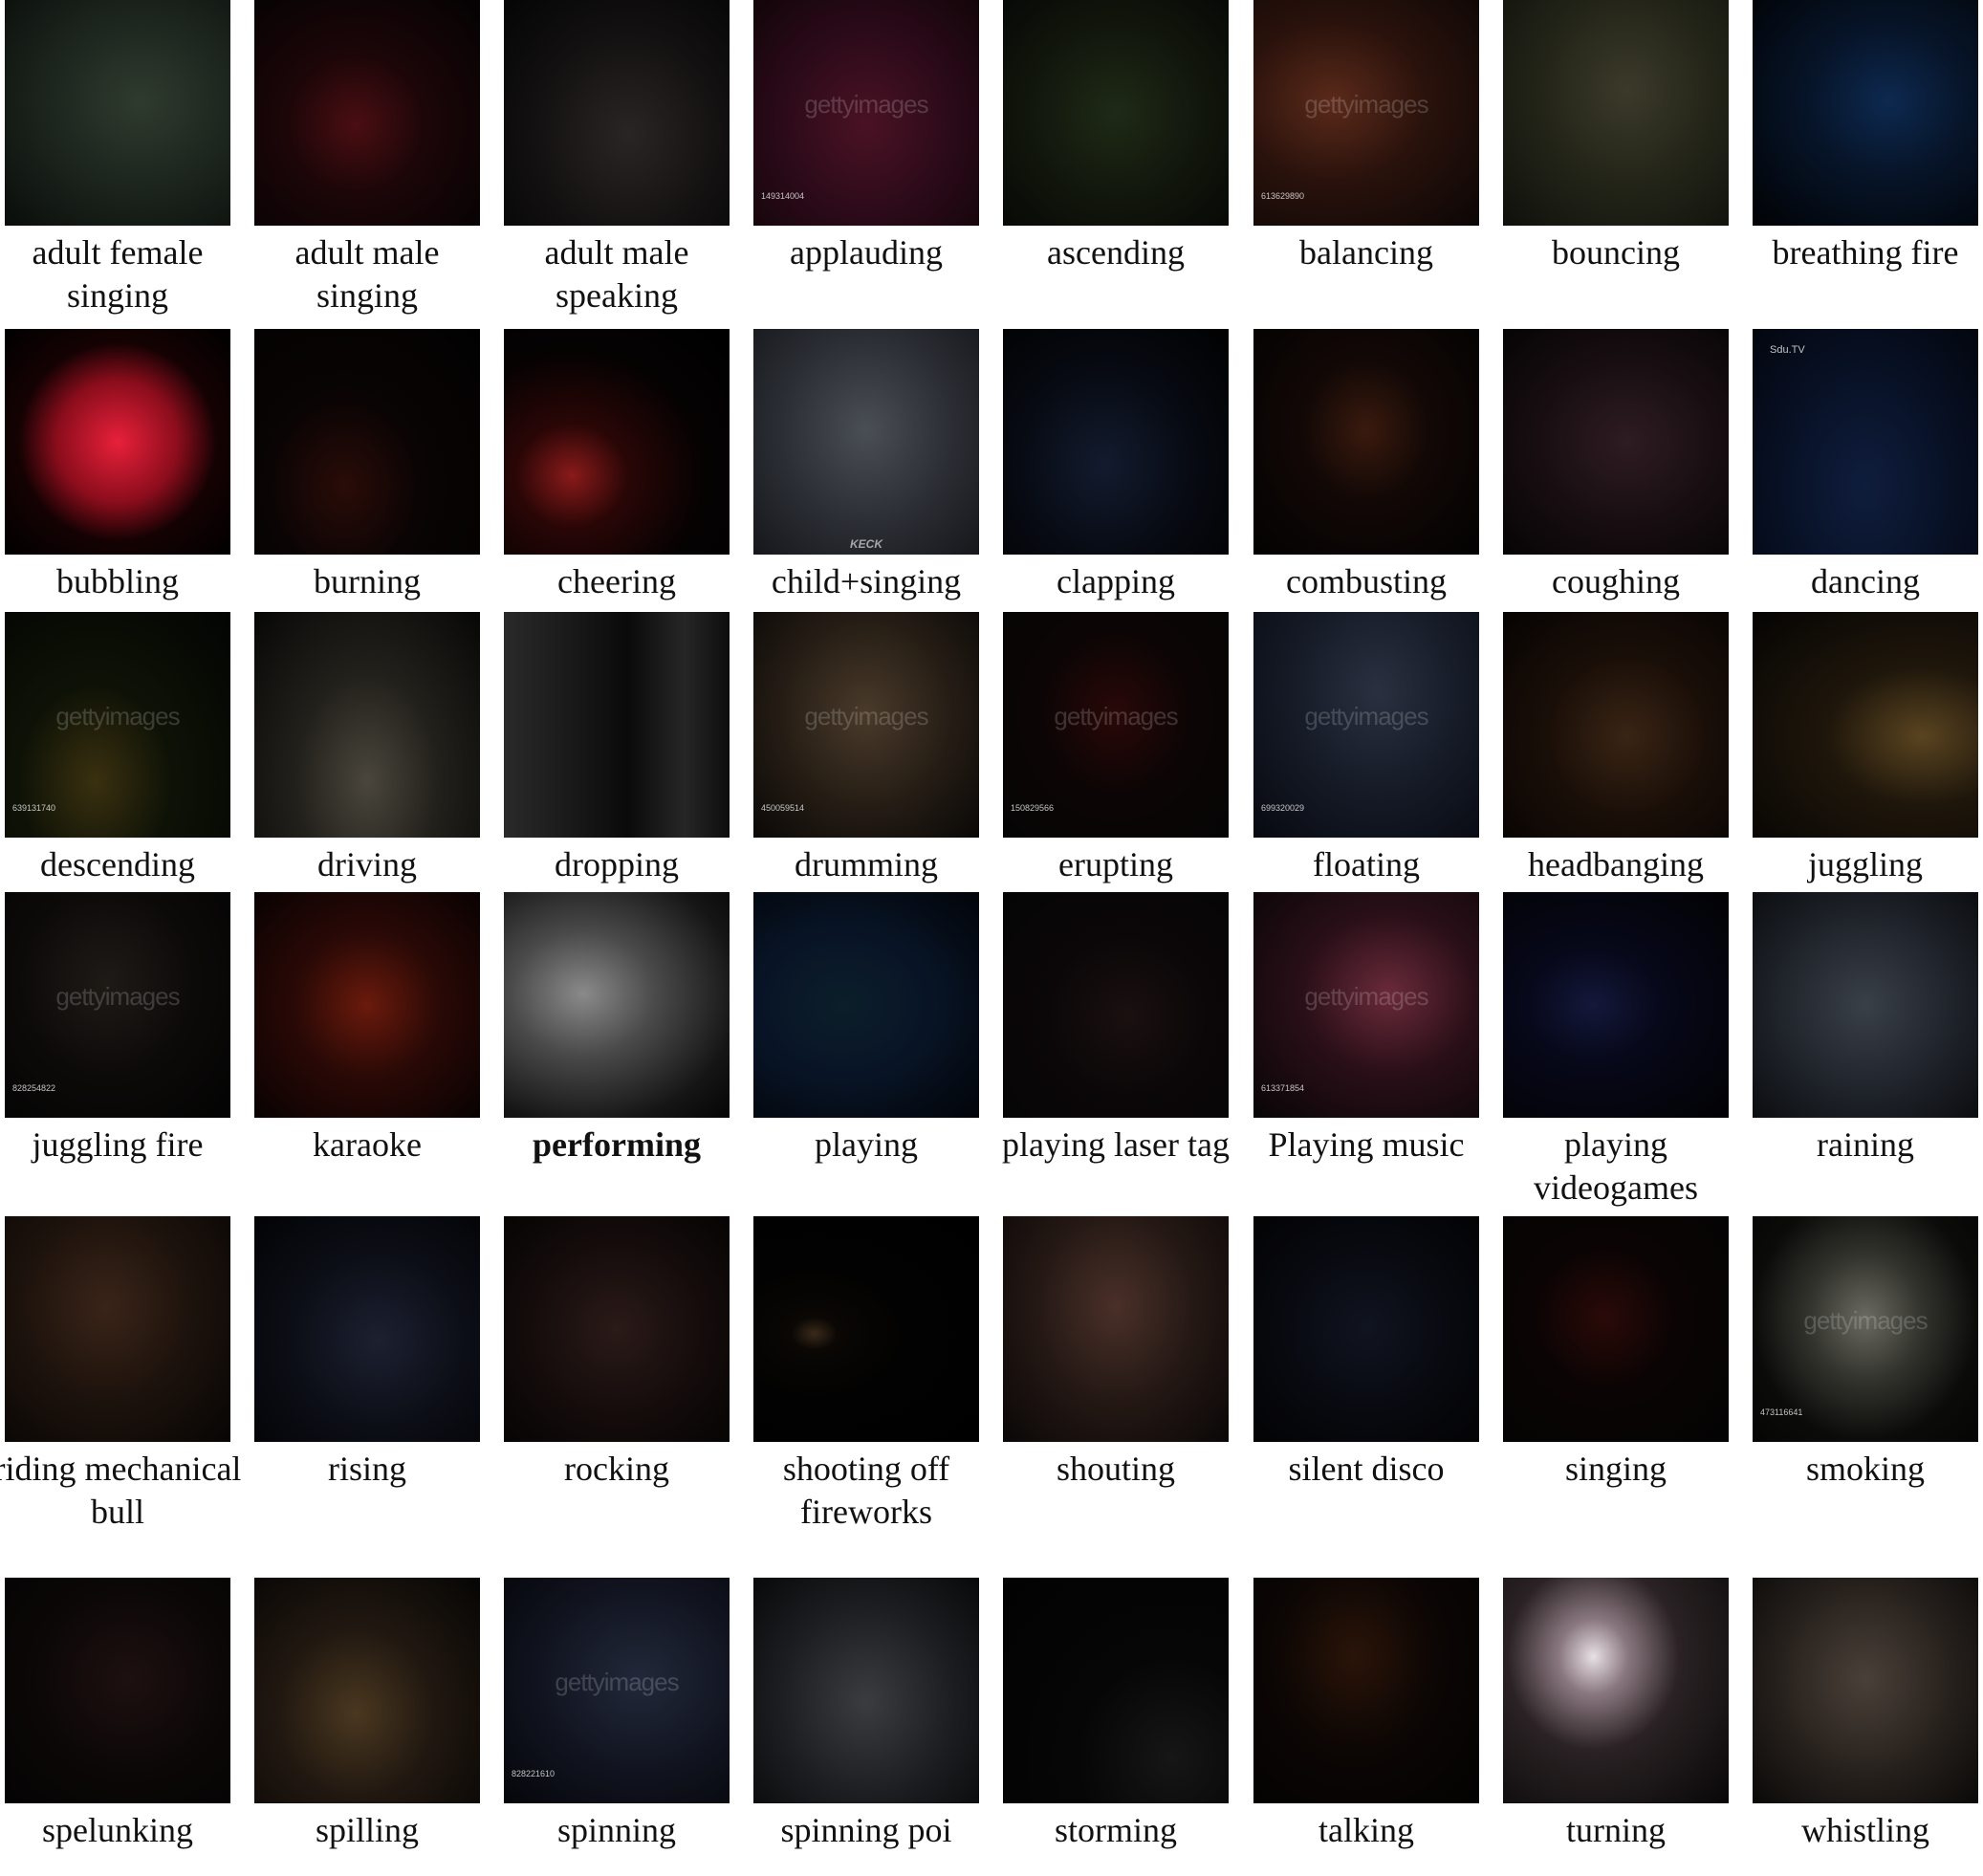  What do you see at coordinates (1865, 137) in the screenshot?
I see `thumbnail-cell: breathing fire` at bounding box center [1865, 137].